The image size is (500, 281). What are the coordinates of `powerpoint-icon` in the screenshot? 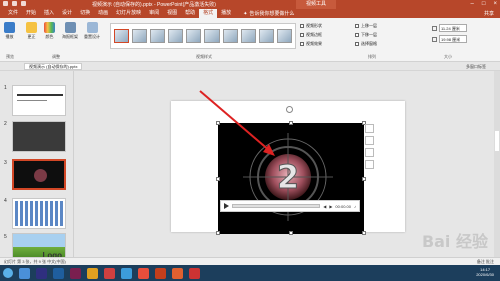 It's located at (160, 273).